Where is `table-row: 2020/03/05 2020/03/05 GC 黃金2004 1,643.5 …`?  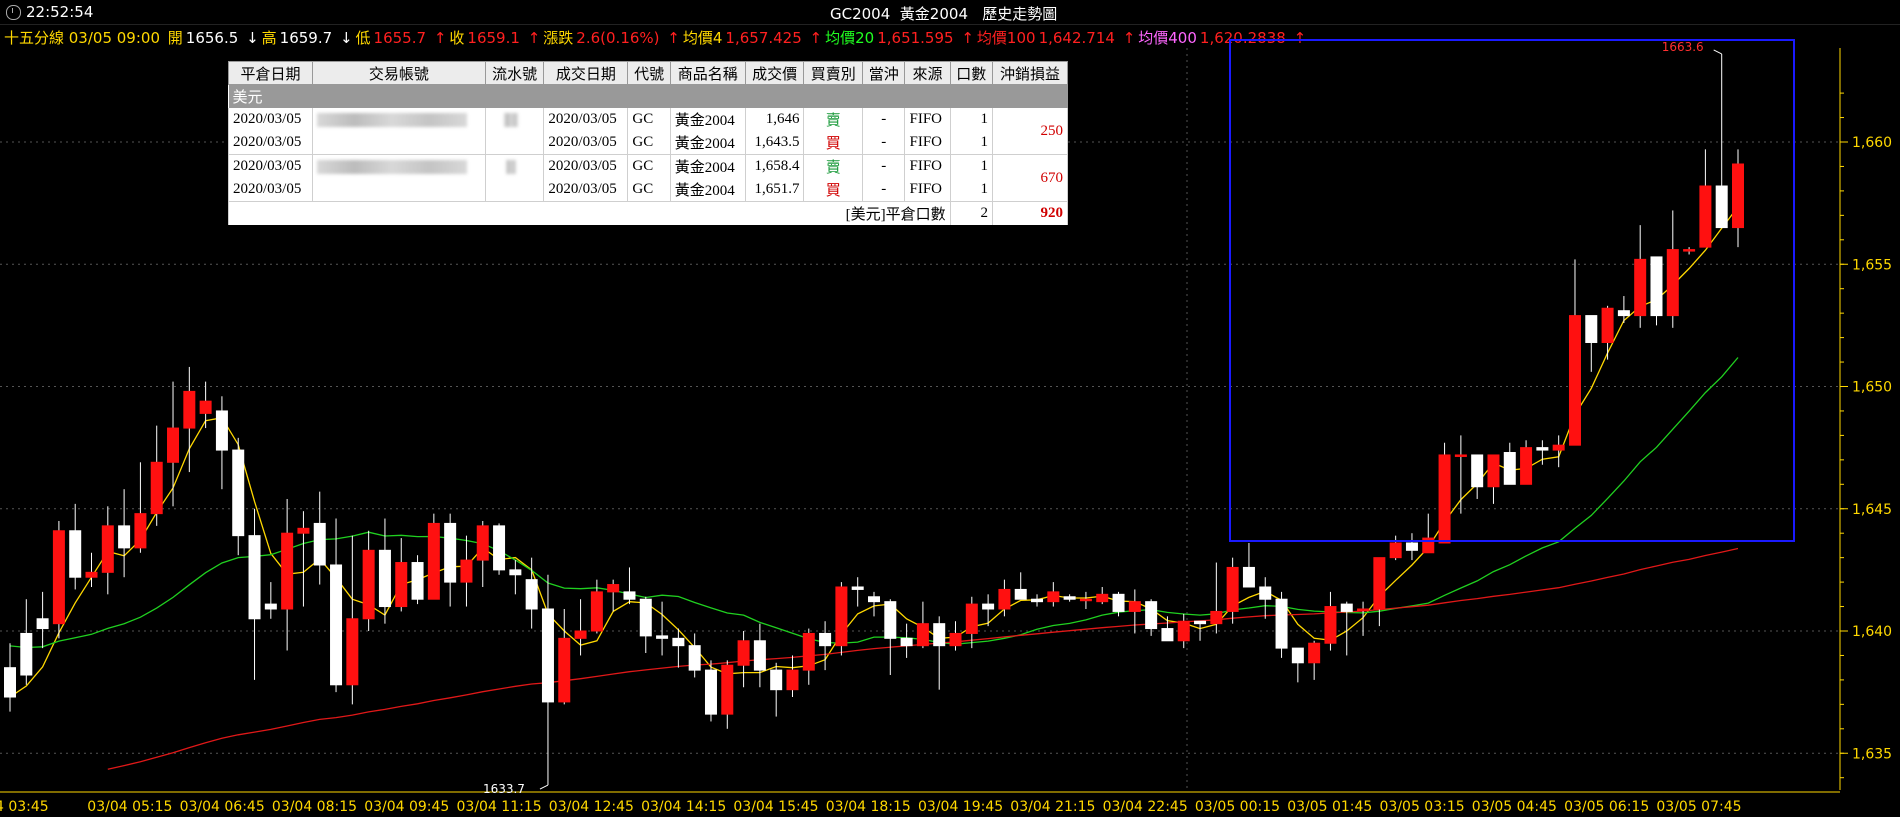 table-row: 2020/03/05 2020/03/05 GC 黃金2004 1,643.5 … is located at coordinates (647, 143).